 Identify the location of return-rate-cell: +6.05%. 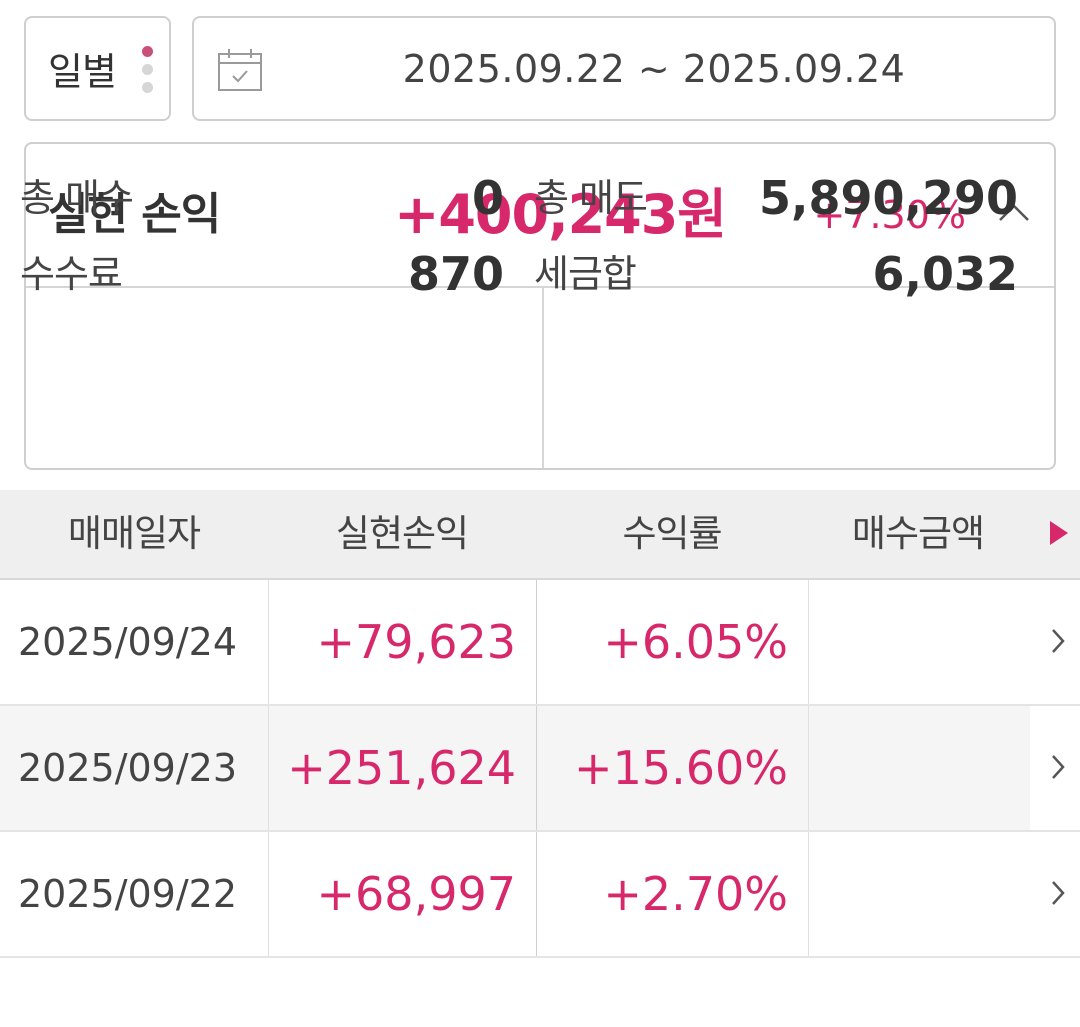
(672, 642).